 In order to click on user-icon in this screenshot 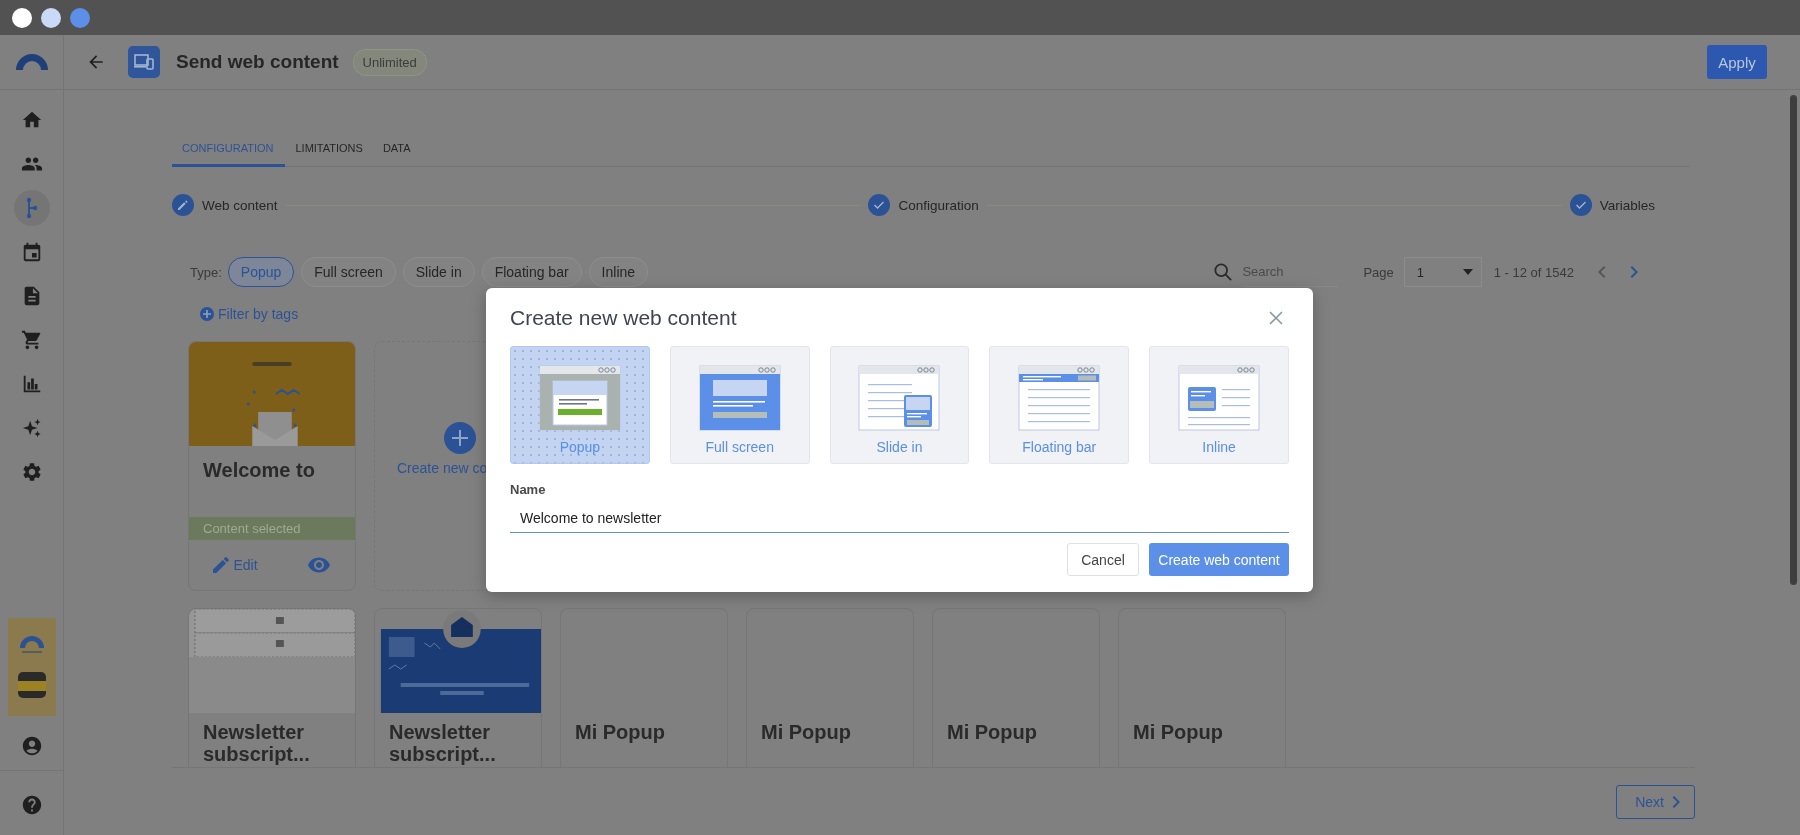, I will do `click(31, 746)`.